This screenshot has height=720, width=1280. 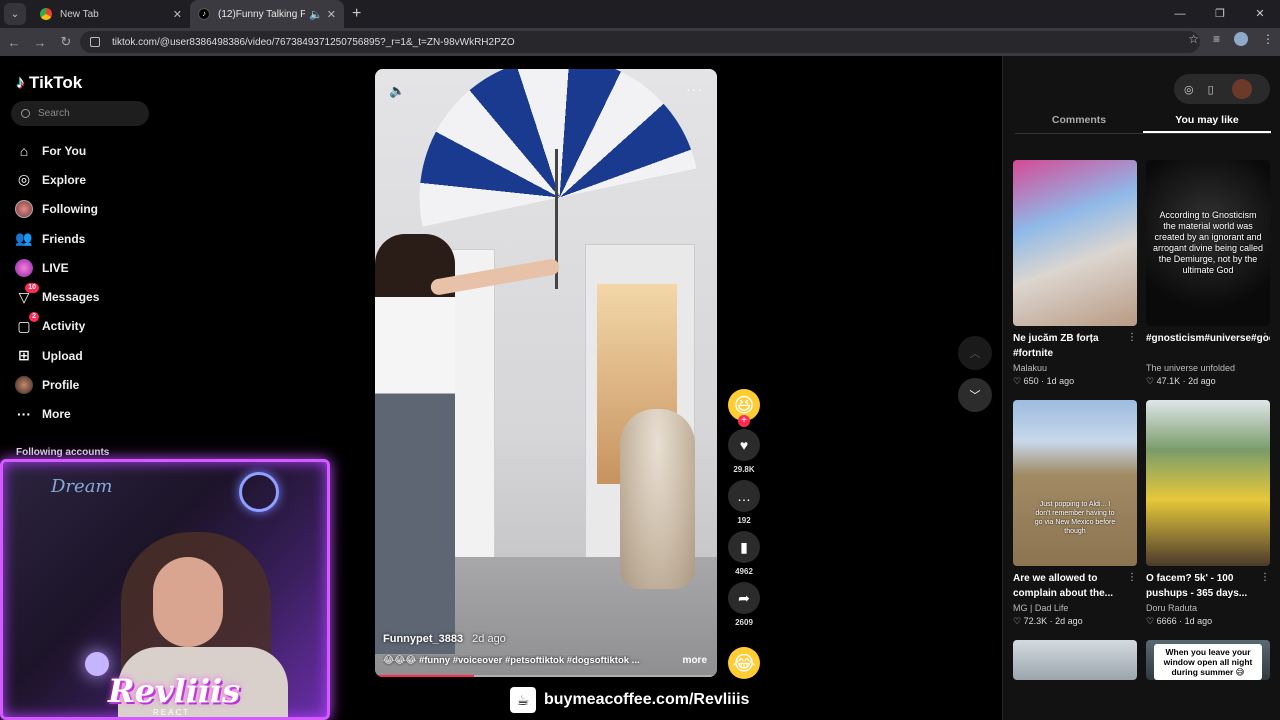 I want to click on sidebar-item-messages: ▽ 10 Messages, so click(x=56, y=296).